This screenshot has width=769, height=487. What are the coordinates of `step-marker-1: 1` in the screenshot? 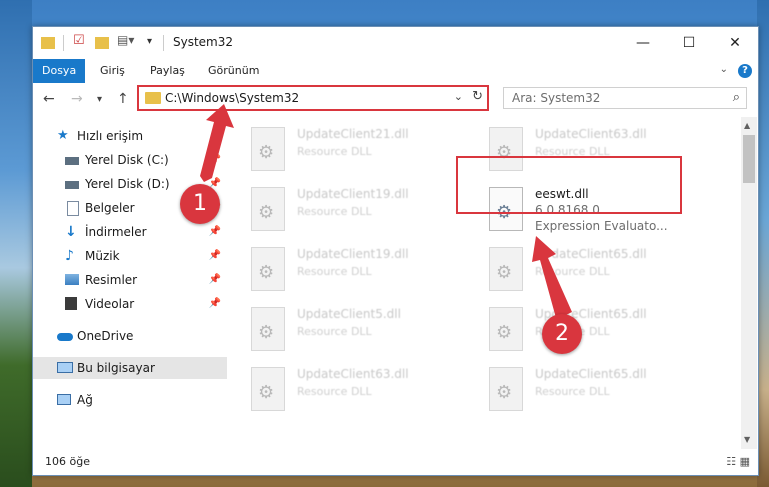 It's located at (200, 204).